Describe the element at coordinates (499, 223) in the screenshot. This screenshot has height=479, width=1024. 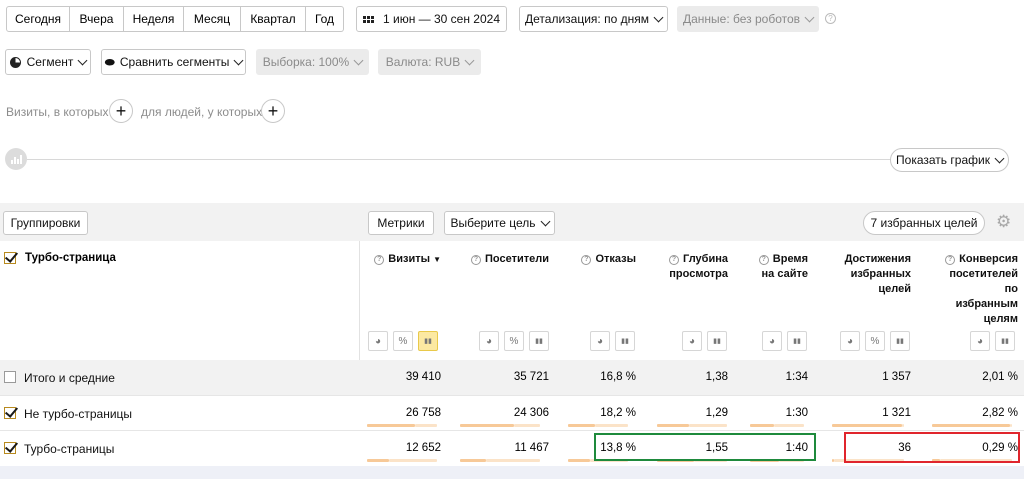
I see `choose-goal-dropdown: Выберите цель` at that location.